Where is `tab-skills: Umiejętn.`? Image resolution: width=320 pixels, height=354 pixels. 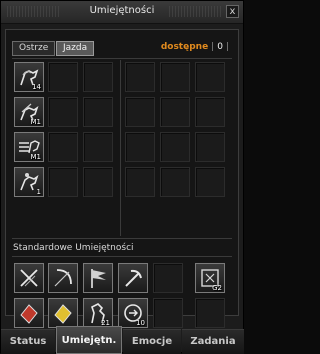 tab-skills: Umiejętn. is located at coordinates (89, 340).